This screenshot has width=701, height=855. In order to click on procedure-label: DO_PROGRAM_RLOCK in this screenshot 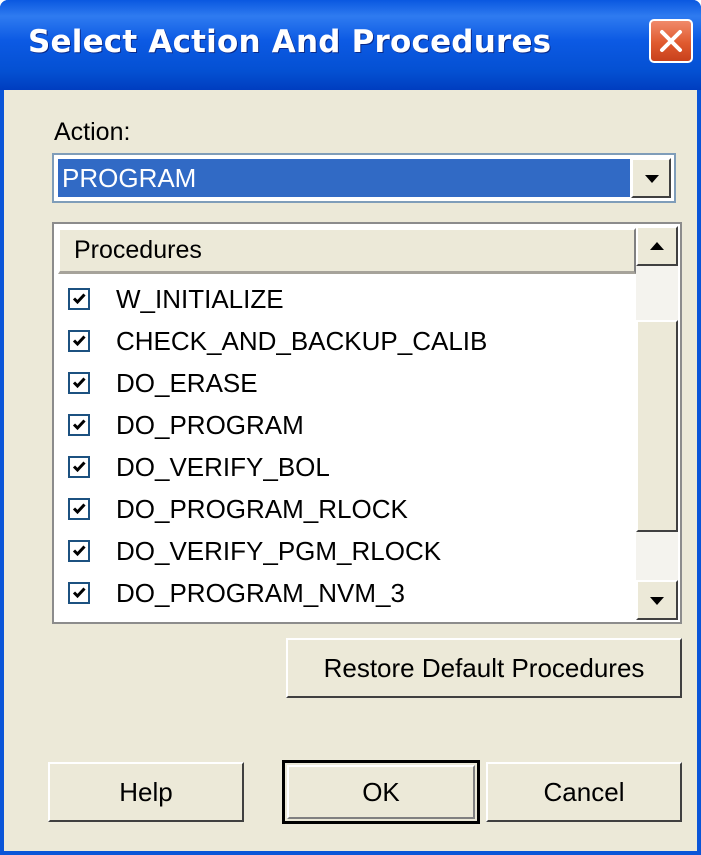, I will do `click(262, 509)`.